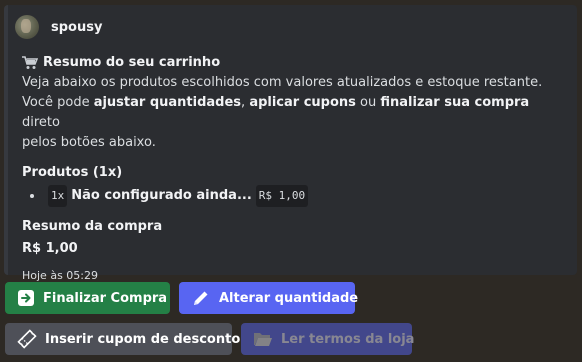 Image resolution: width=582 pixels, height=362 pixels. I want to click on list-item: 1x Não configurado ainda... R$ 1,00, so click(293, 196).